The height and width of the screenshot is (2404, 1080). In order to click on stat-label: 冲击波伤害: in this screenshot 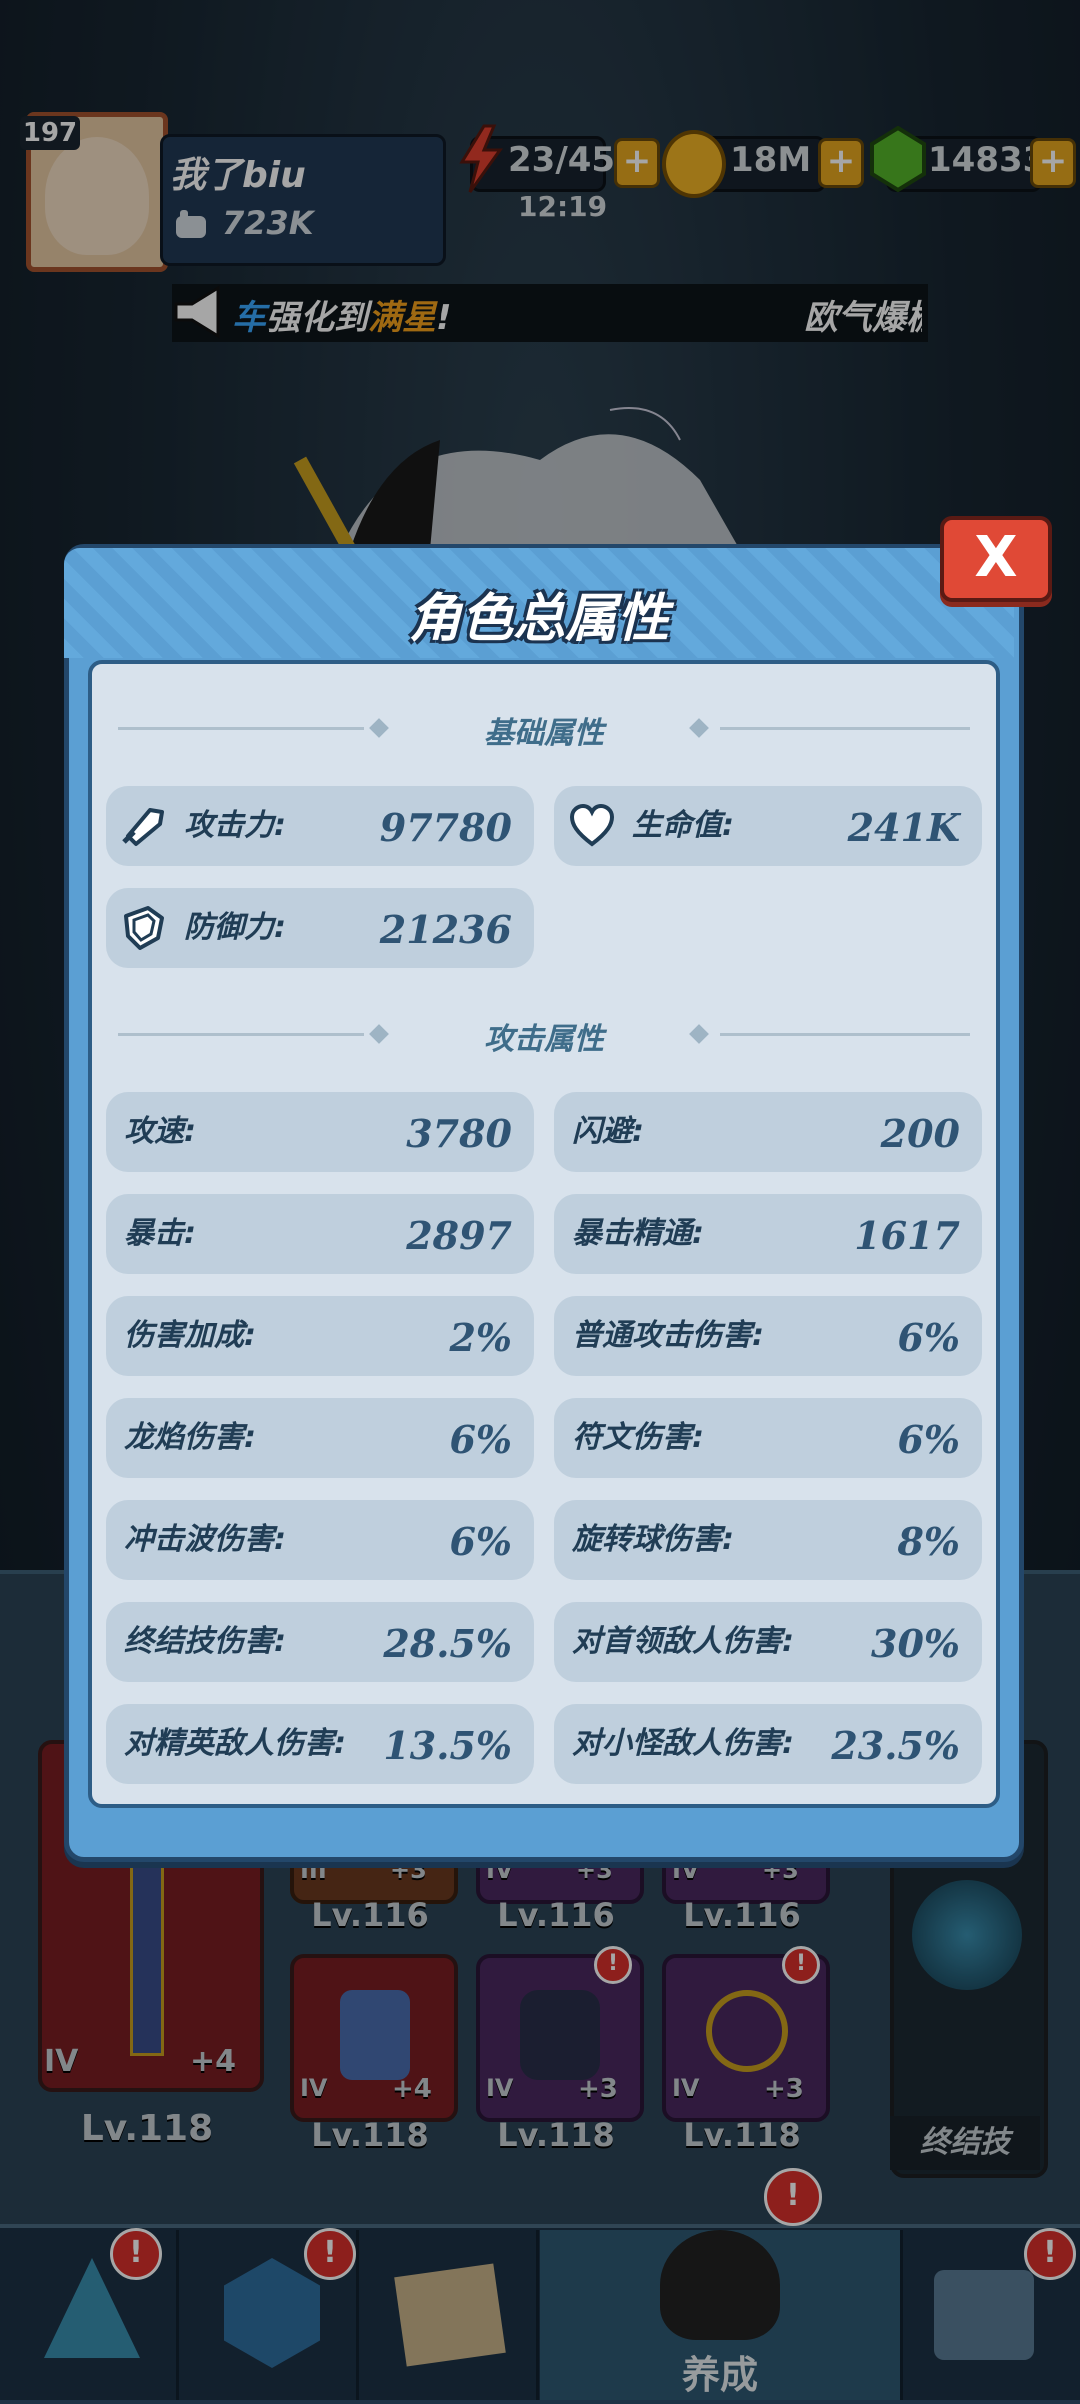, I will do `click(205, 1539)`.